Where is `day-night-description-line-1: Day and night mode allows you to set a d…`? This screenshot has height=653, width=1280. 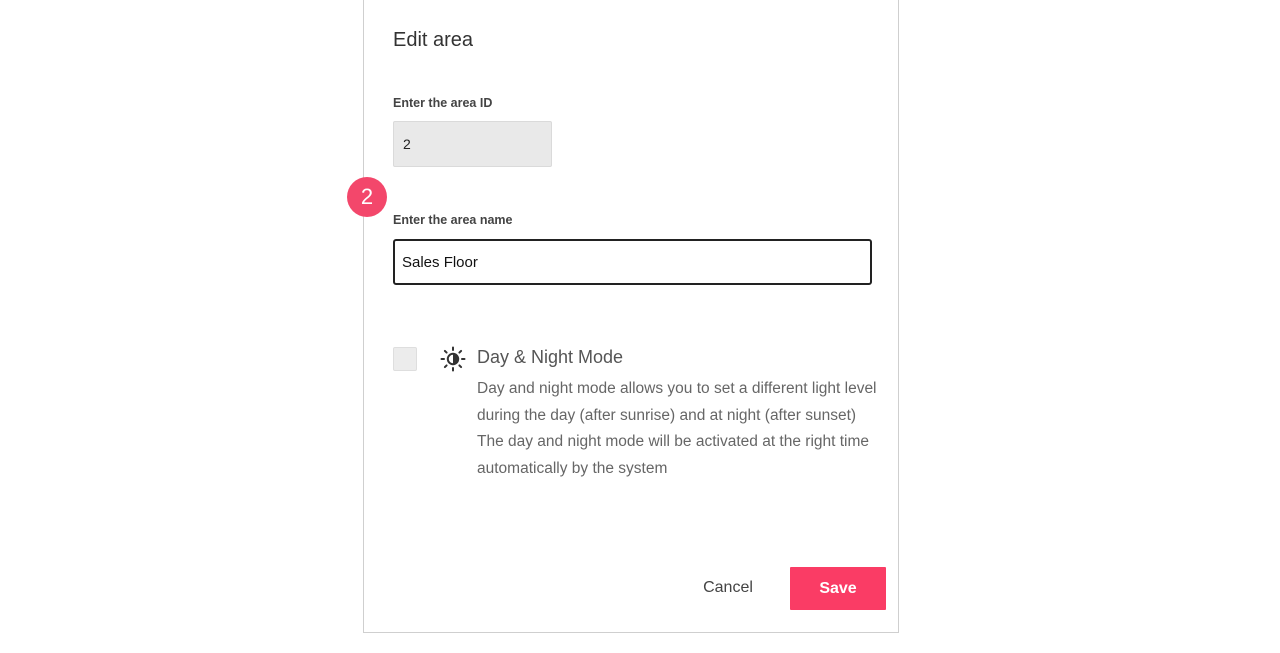
day-night-description-line-1: Day and night mode allows you to set a d… is located at coordinates (677, 402).